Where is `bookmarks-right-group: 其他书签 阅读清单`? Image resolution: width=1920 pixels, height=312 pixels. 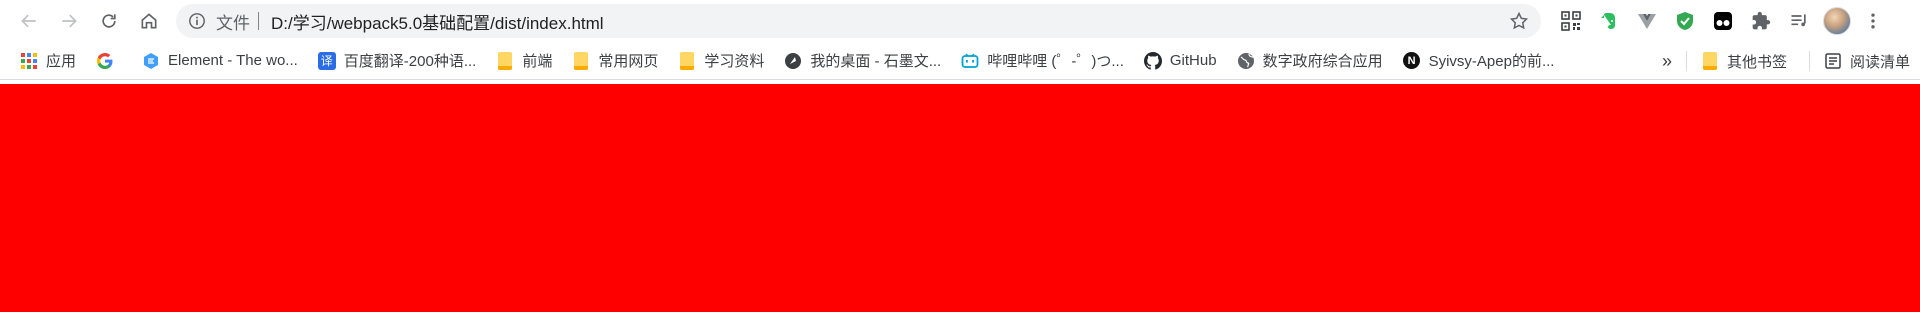 bookmarks-right-group: 其他书签 阅读清单 is located at coordinates (1799, 61).